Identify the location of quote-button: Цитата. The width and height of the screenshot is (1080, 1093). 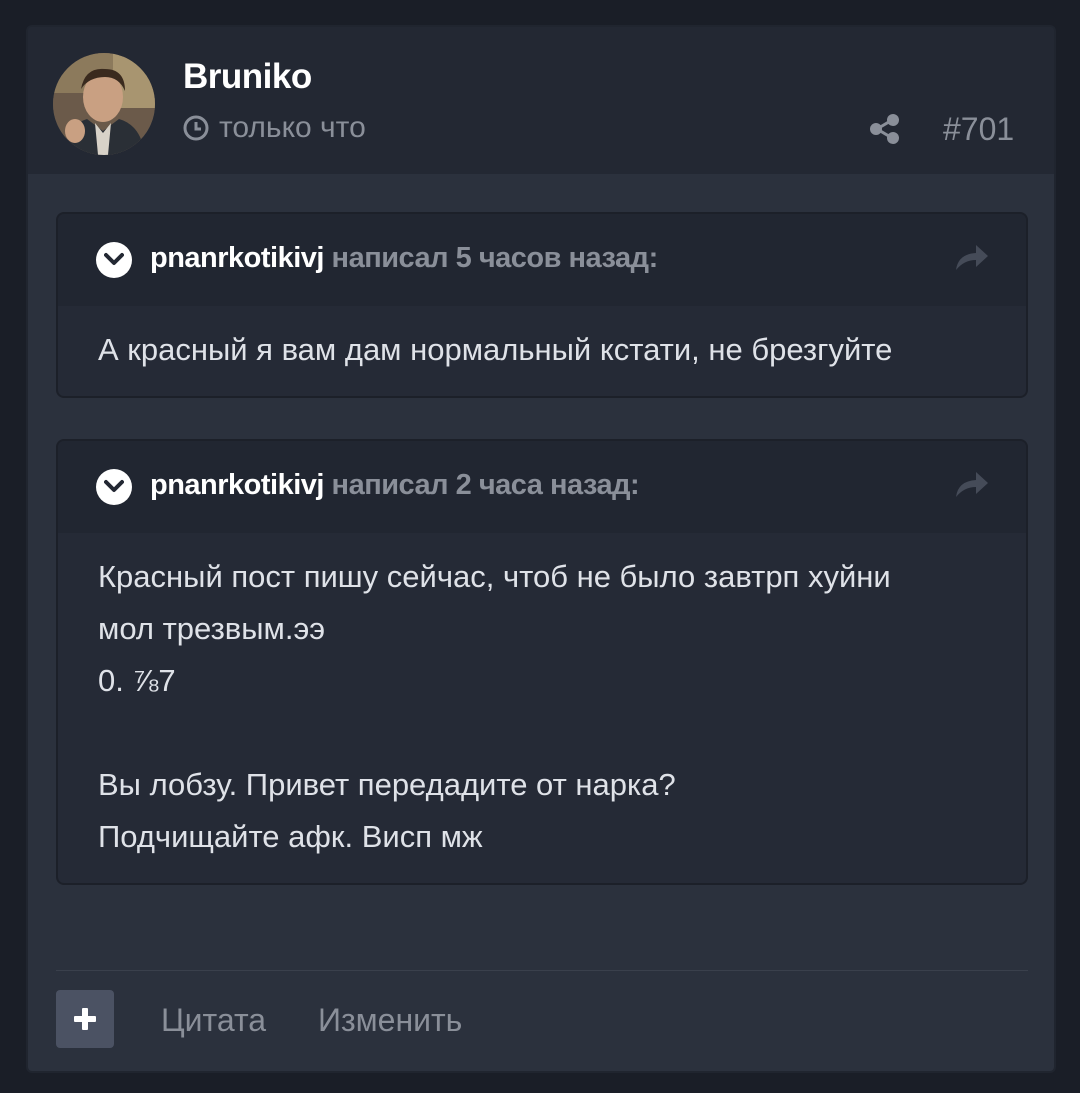
(213, 1020).